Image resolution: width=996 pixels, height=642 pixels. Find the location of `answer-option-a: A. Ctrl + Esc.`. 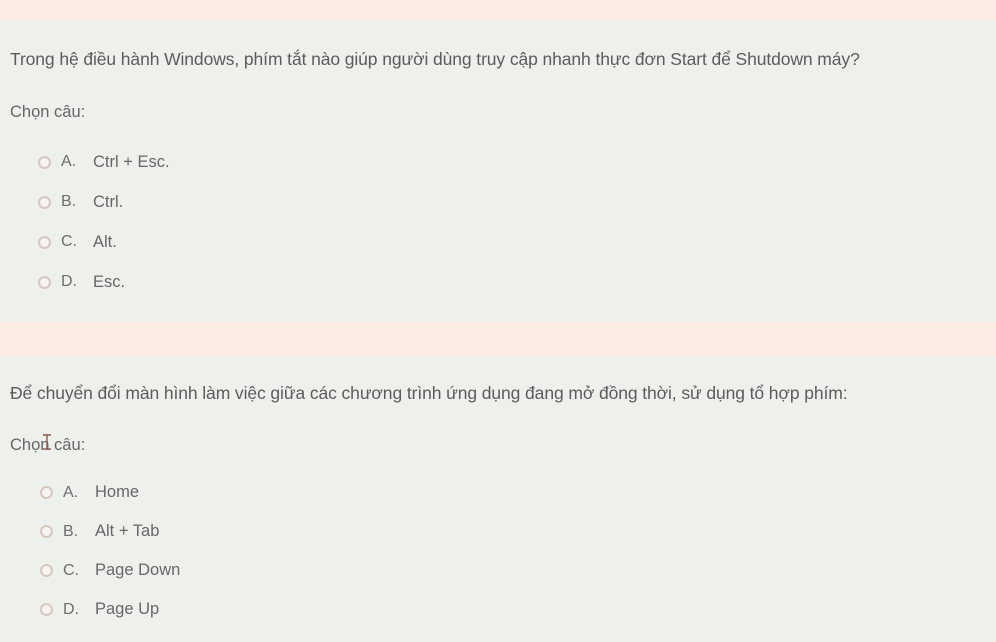

answer-option-a: A. Ctrl + Esc. is located at coordinates (517, 162).